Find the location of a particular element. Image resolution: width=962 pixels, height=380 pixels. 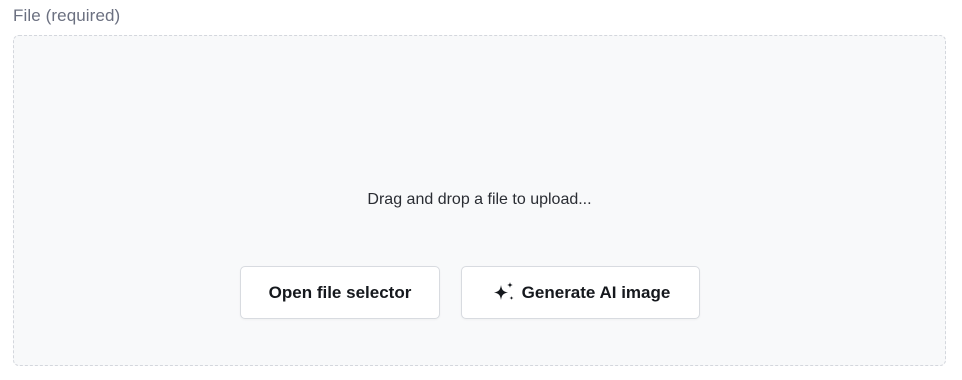

generate-ai-image-label: Generate AI image is located at coordinates (596, 292).